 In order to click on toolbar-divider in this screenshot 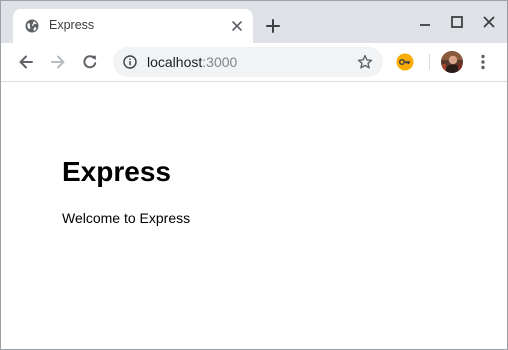, I will do `click(429, 62)`.